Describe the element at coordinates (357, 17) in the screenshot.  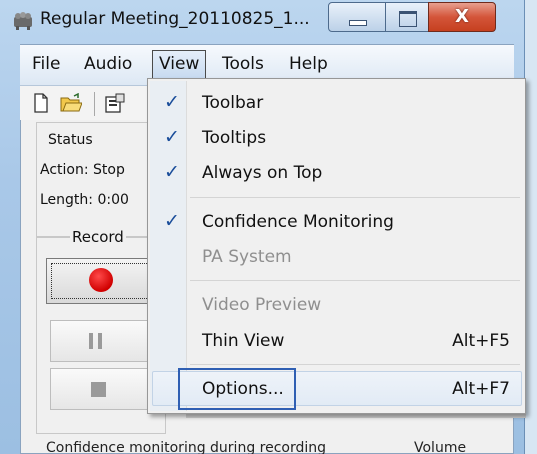
I see `minimize-button` at that location.